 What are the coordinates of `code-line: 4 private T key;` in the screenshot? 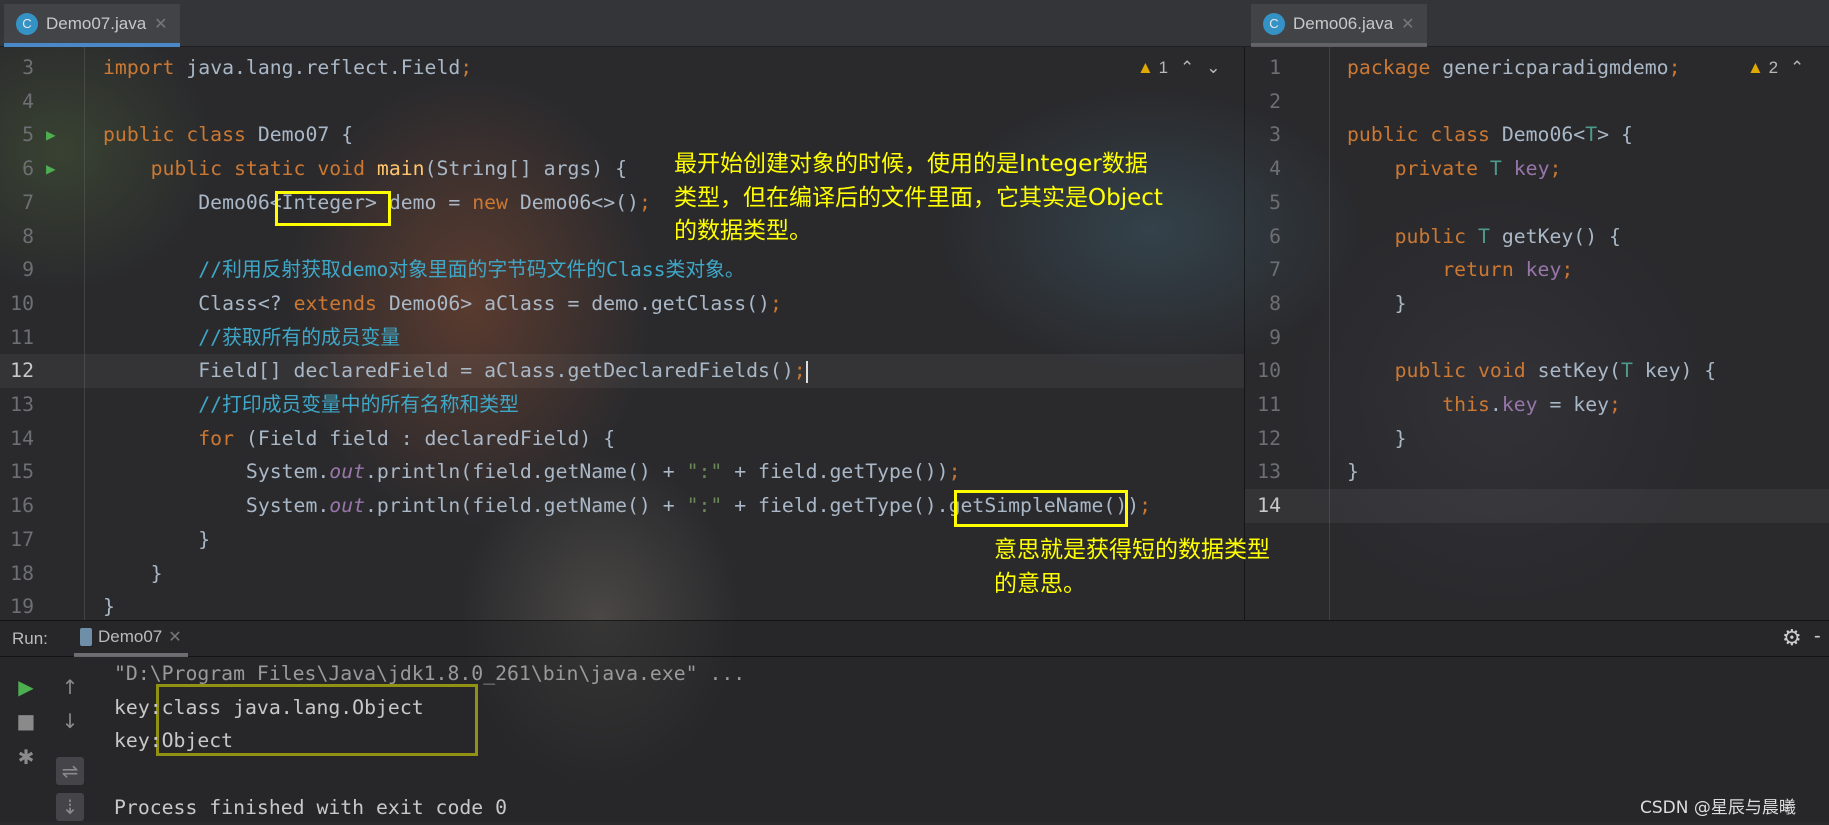 It's located at (1537, 169).